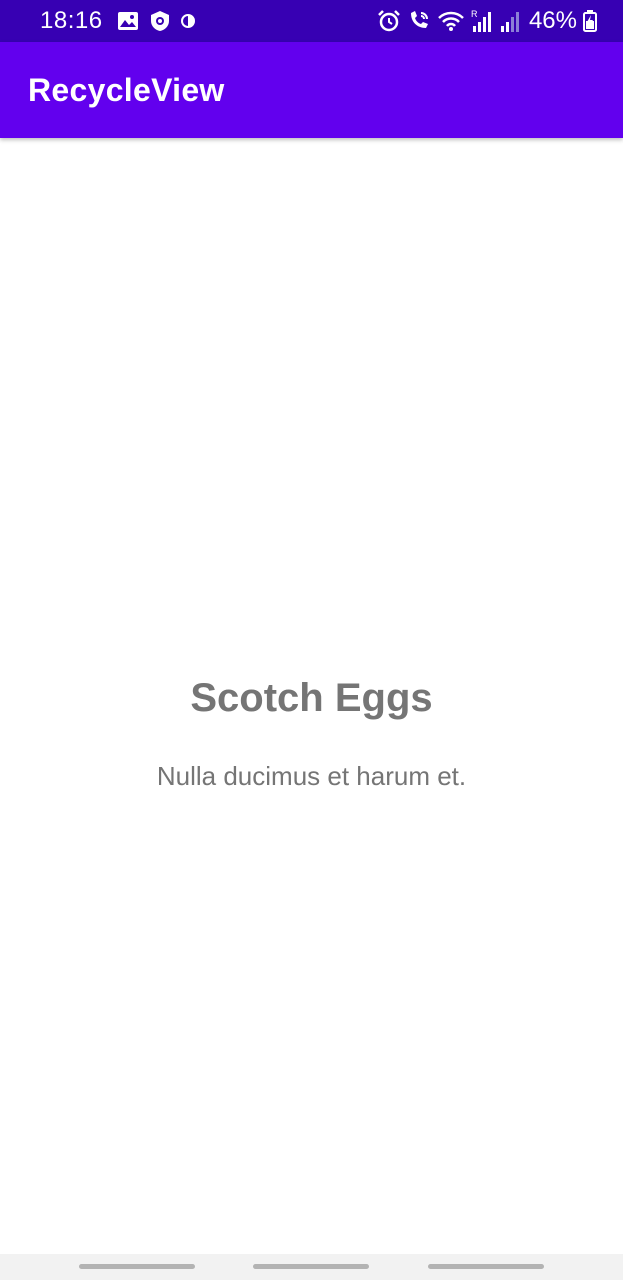 The image size is (623, 1280). What do you see at coordinates (126, 89) in the screenshot?
I see `app-title: RecycleView` at bounding box center [126, 89].